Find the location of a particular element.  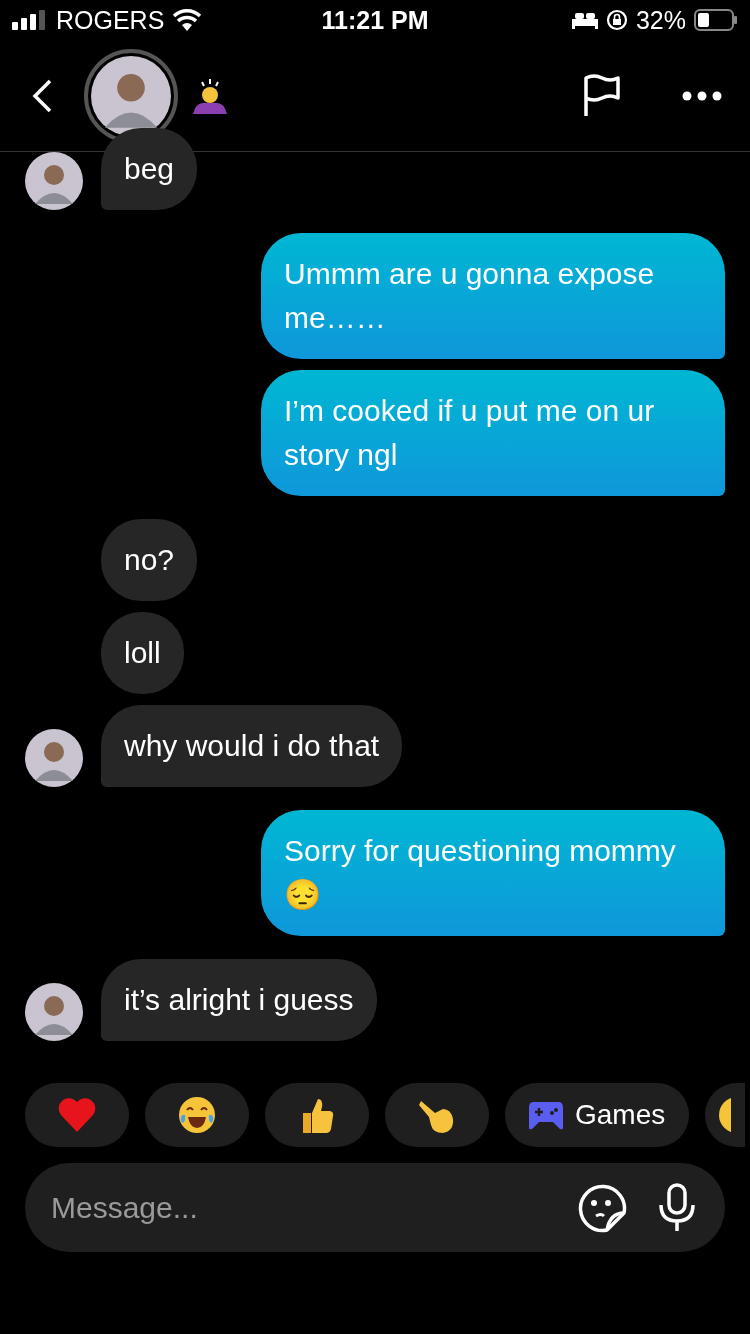

back-button is located at coordinates (42, 95).